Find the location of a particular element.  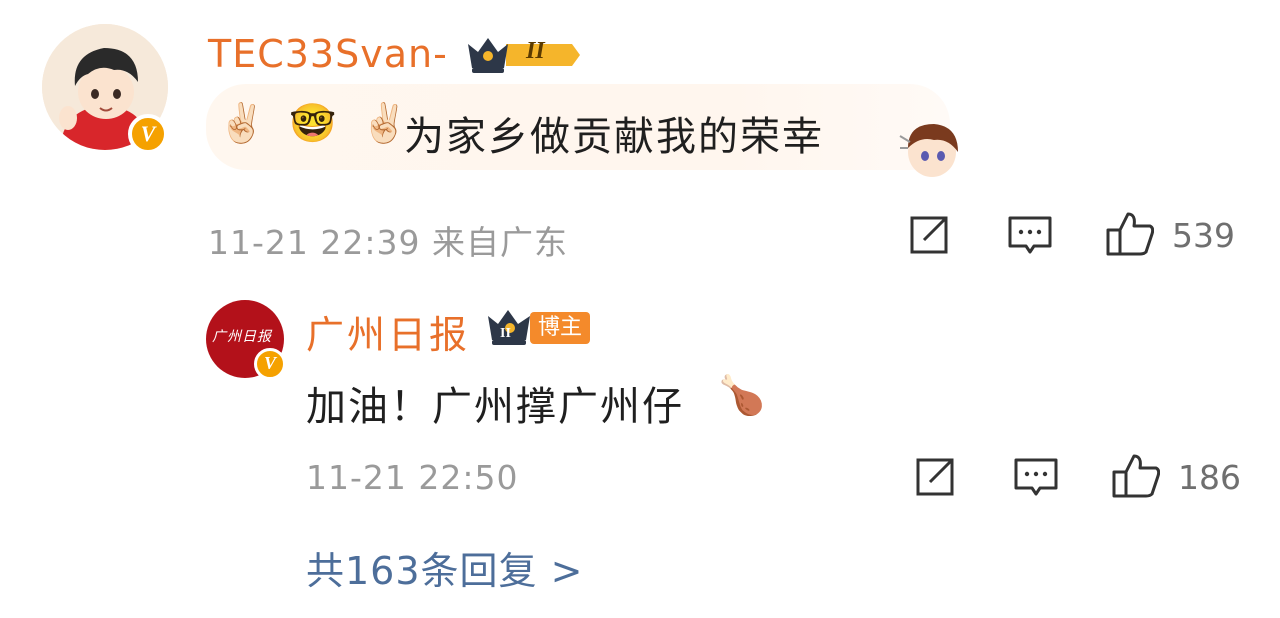

comment-text: 为家乡做贡献我的荣幸 is located at coordinates (614, 133).